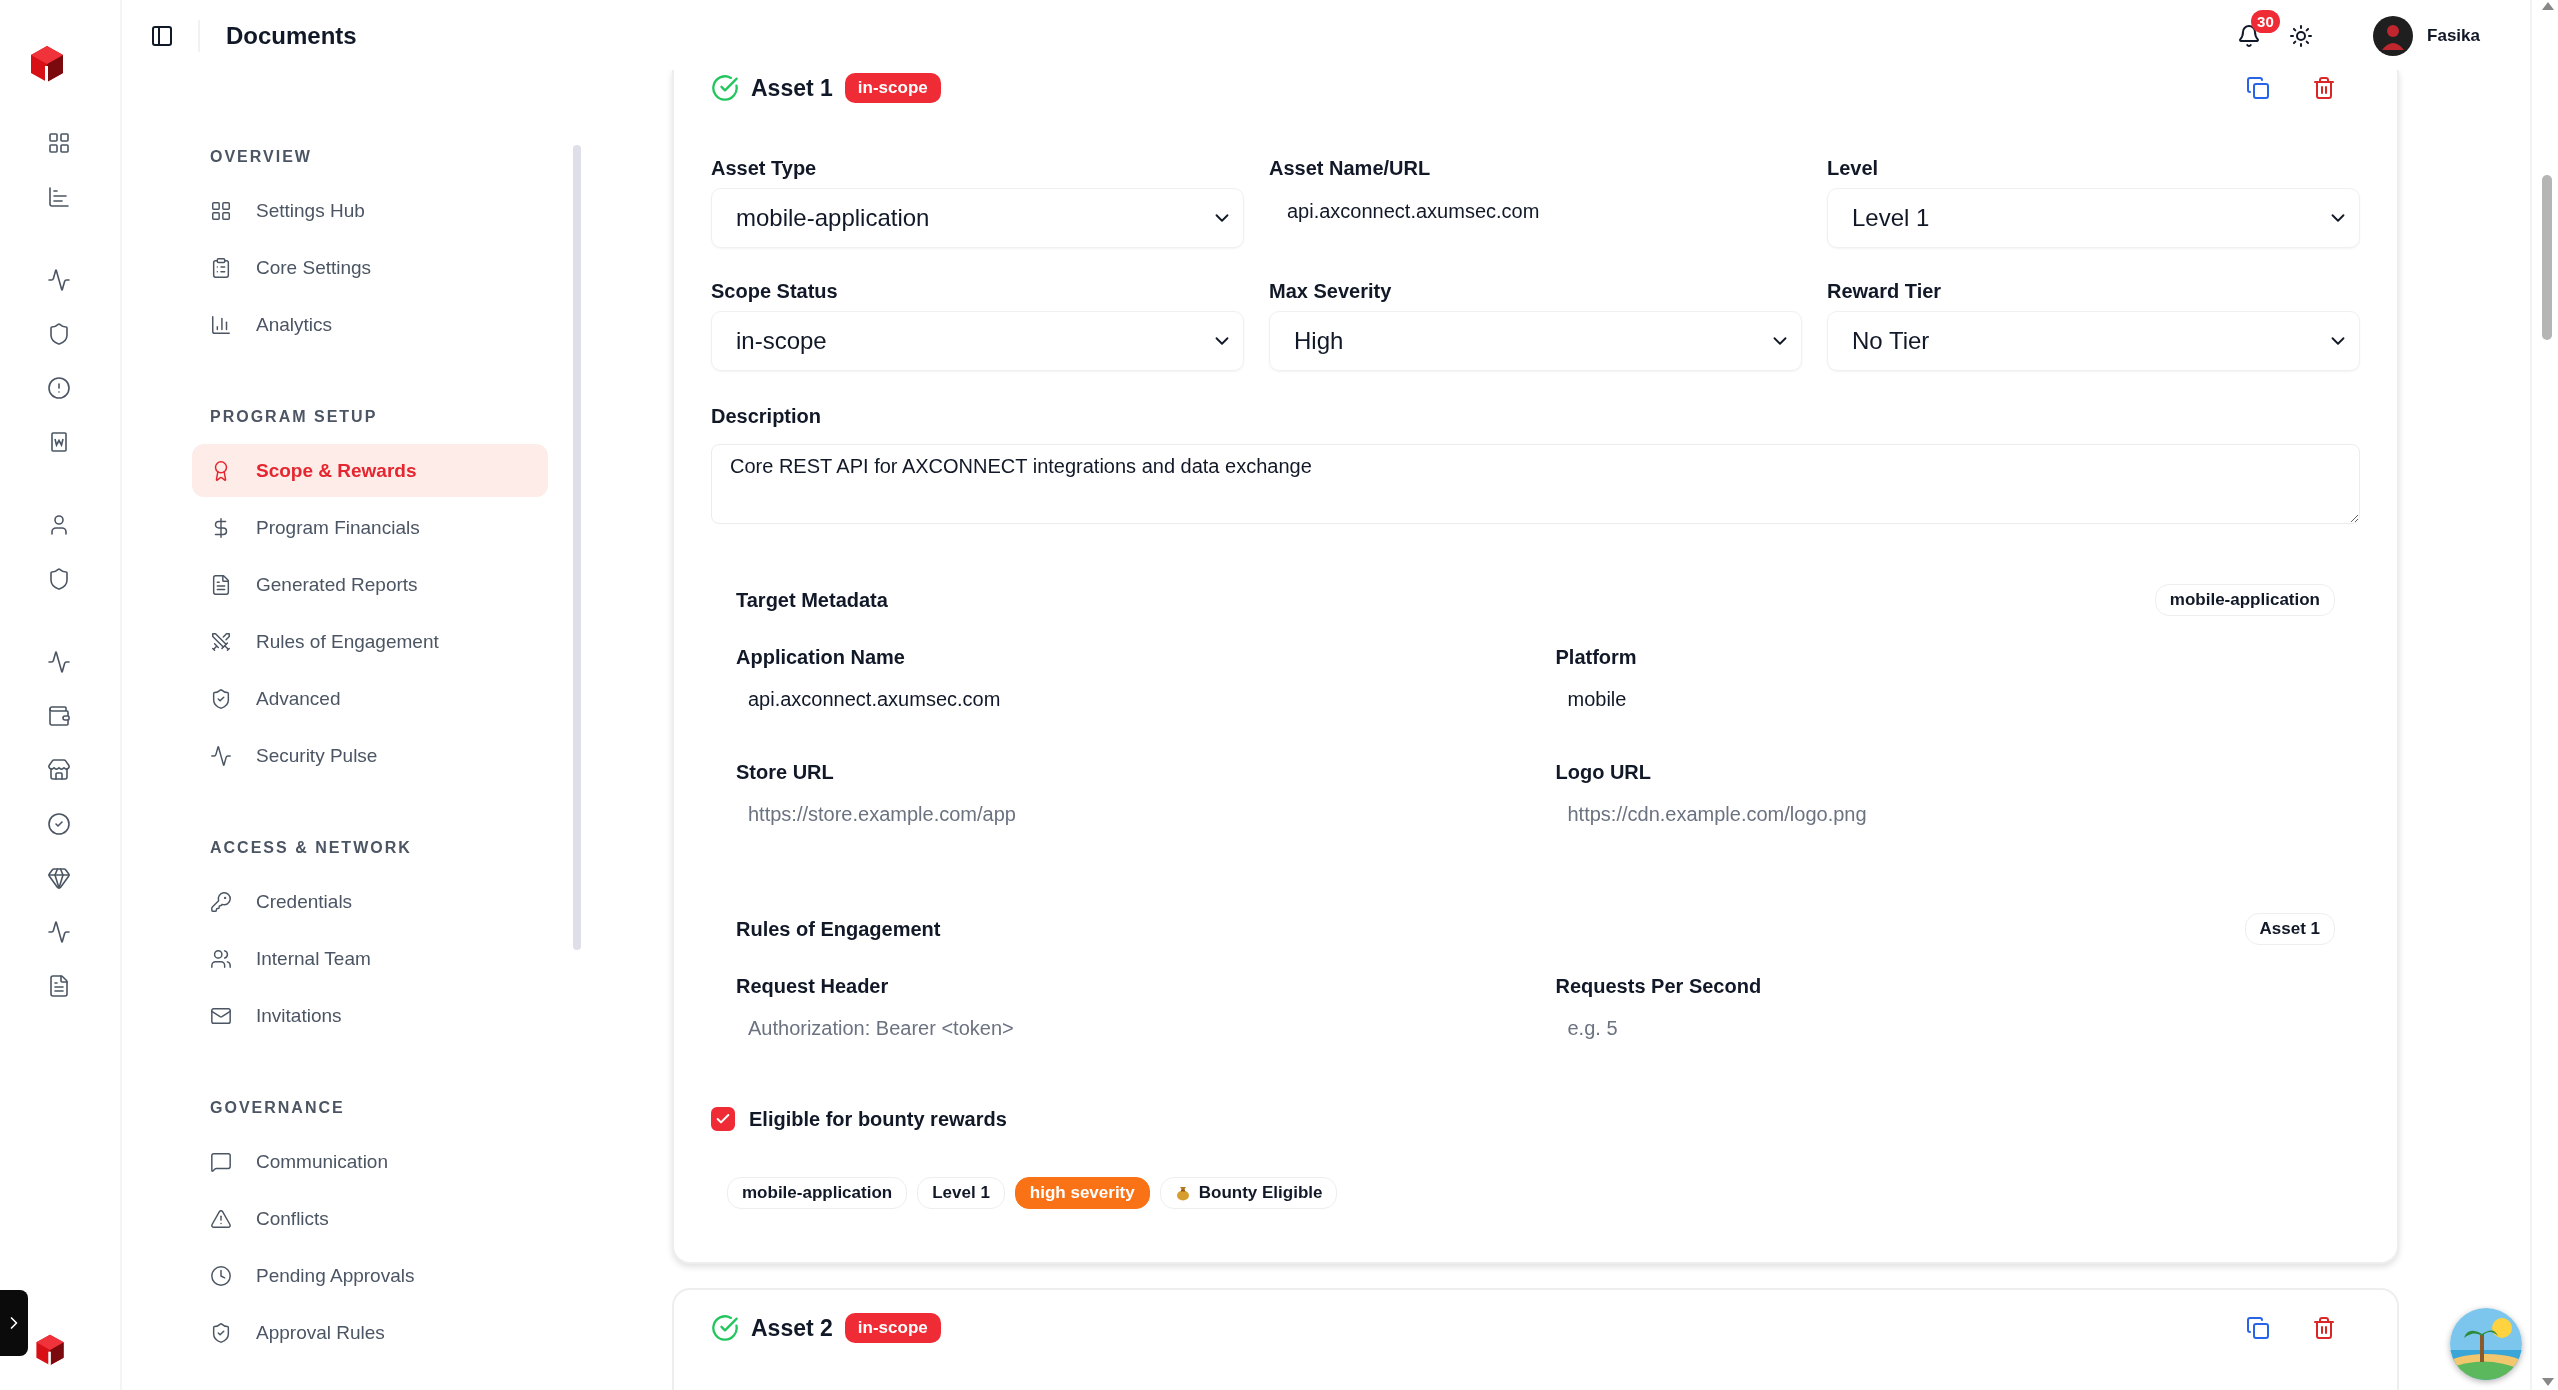 This screenshot has width=2558, height=1390. What do you see at coordinates (1659, 986) in the screenshot?
I see `field-label: Requests Per Second` at bounding box center [1659, 986].